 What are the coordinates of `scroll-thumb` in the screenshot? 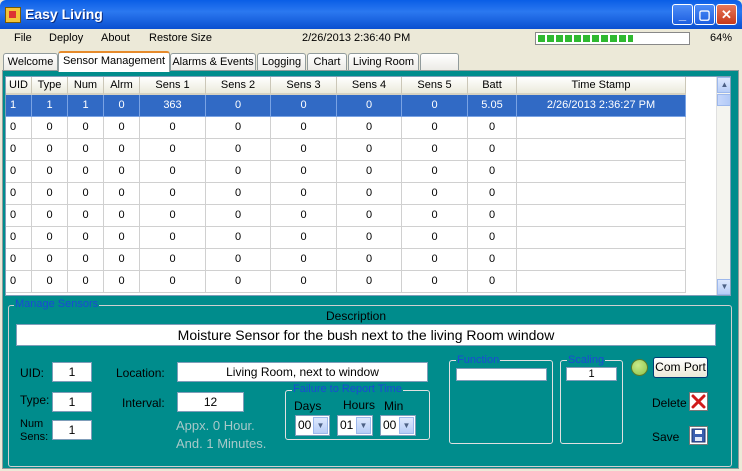 It's located at (723, 100).